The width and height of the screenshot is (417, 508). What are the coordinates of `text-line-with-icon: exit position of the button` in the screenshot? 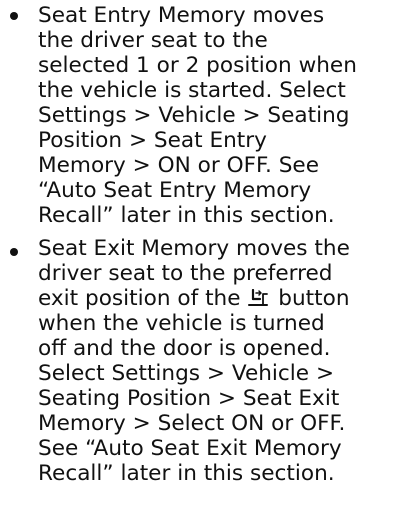 It's located at (224, 298).